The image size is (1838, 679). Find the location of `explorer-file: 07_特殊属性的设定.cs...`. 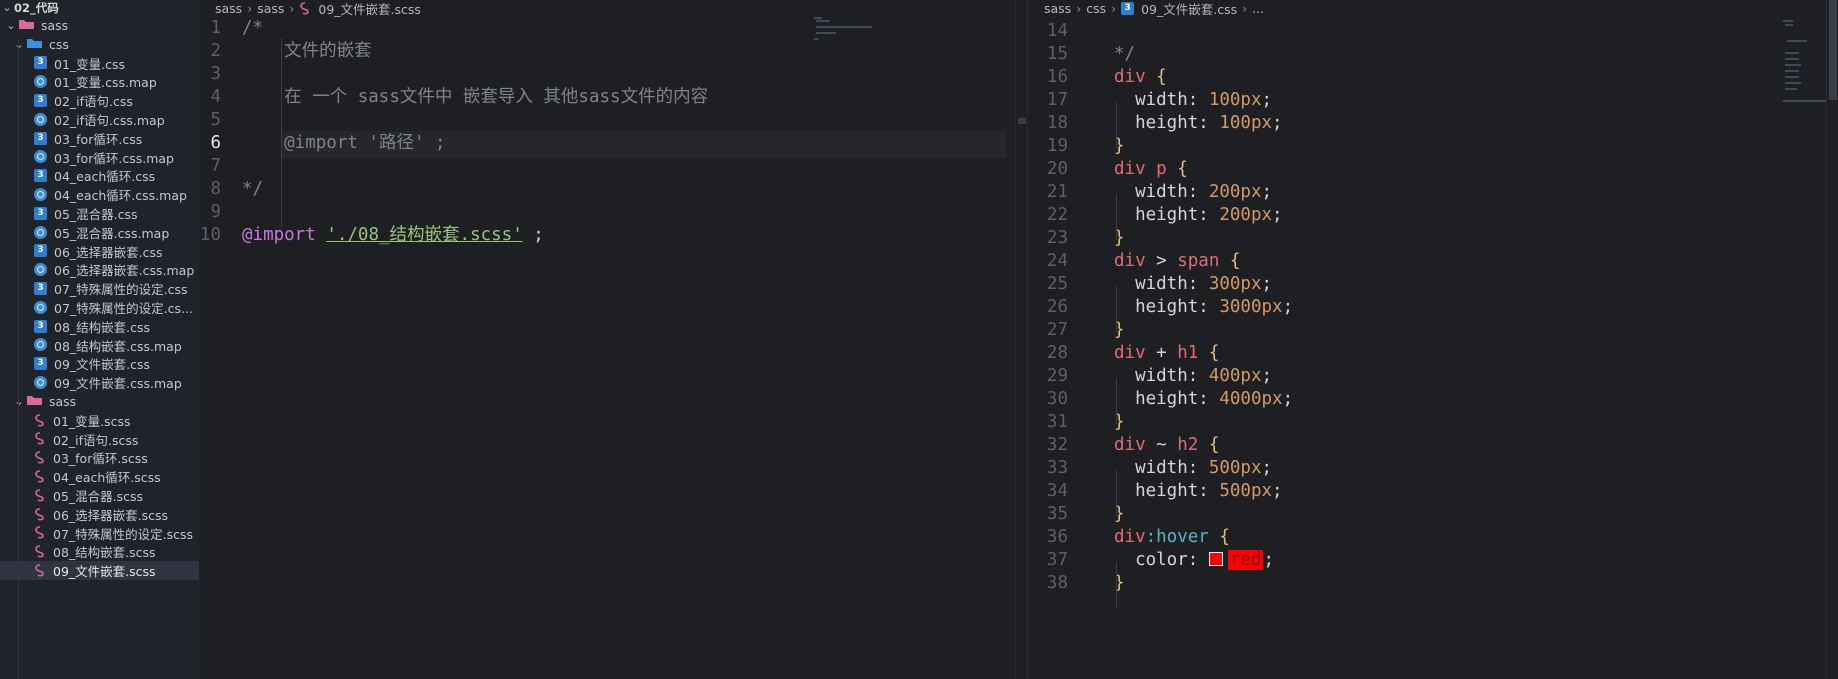

explorer-file: 07_特殊属性的设定.cs... is located at coordinates (99, 307).